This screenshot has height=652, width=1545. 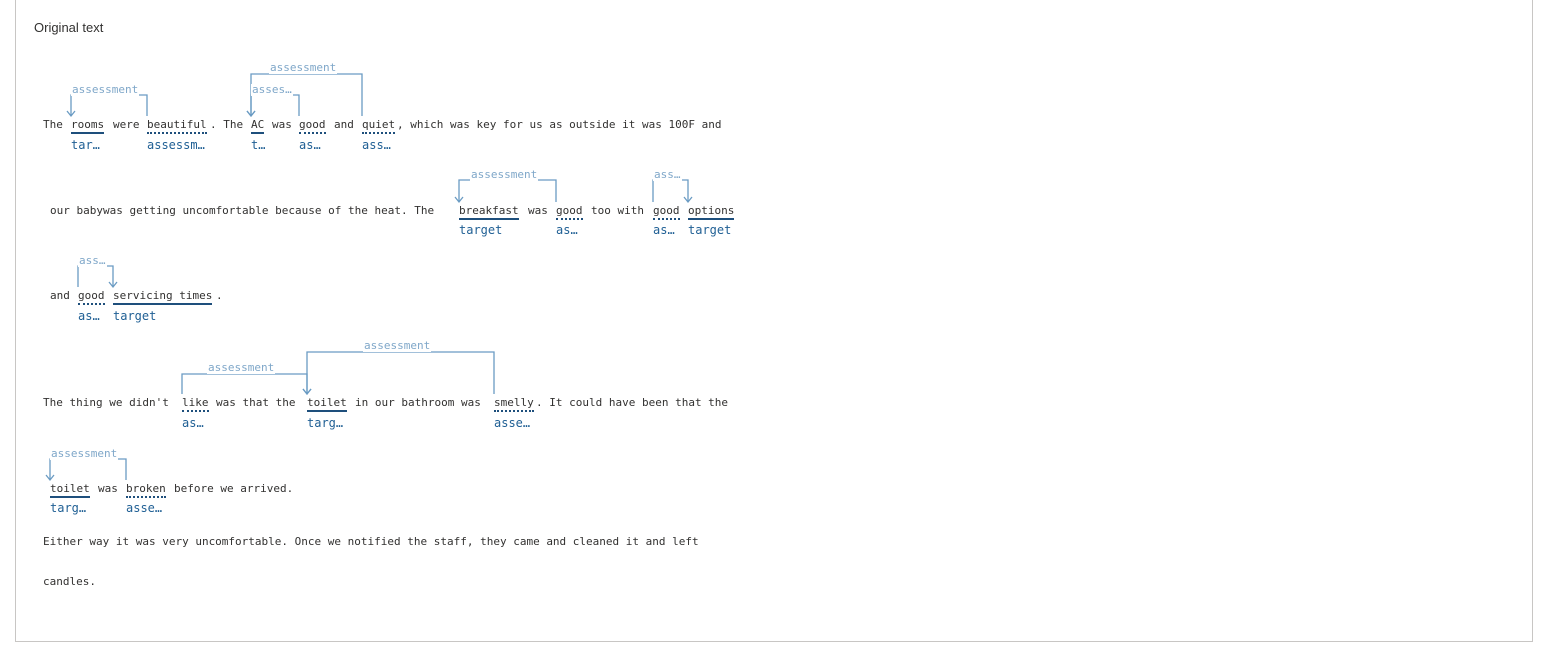 What do you see at coordinates (418, 402) in the screenshot?
I see `word: in our bathroom was` at bounding box center [418, 402].